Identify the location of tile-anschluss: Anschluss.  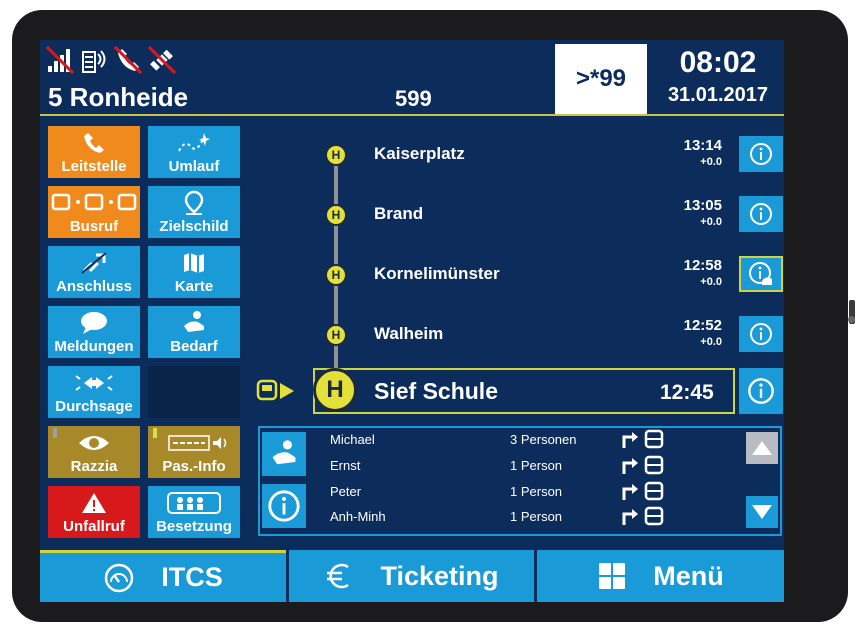
(94, 272).